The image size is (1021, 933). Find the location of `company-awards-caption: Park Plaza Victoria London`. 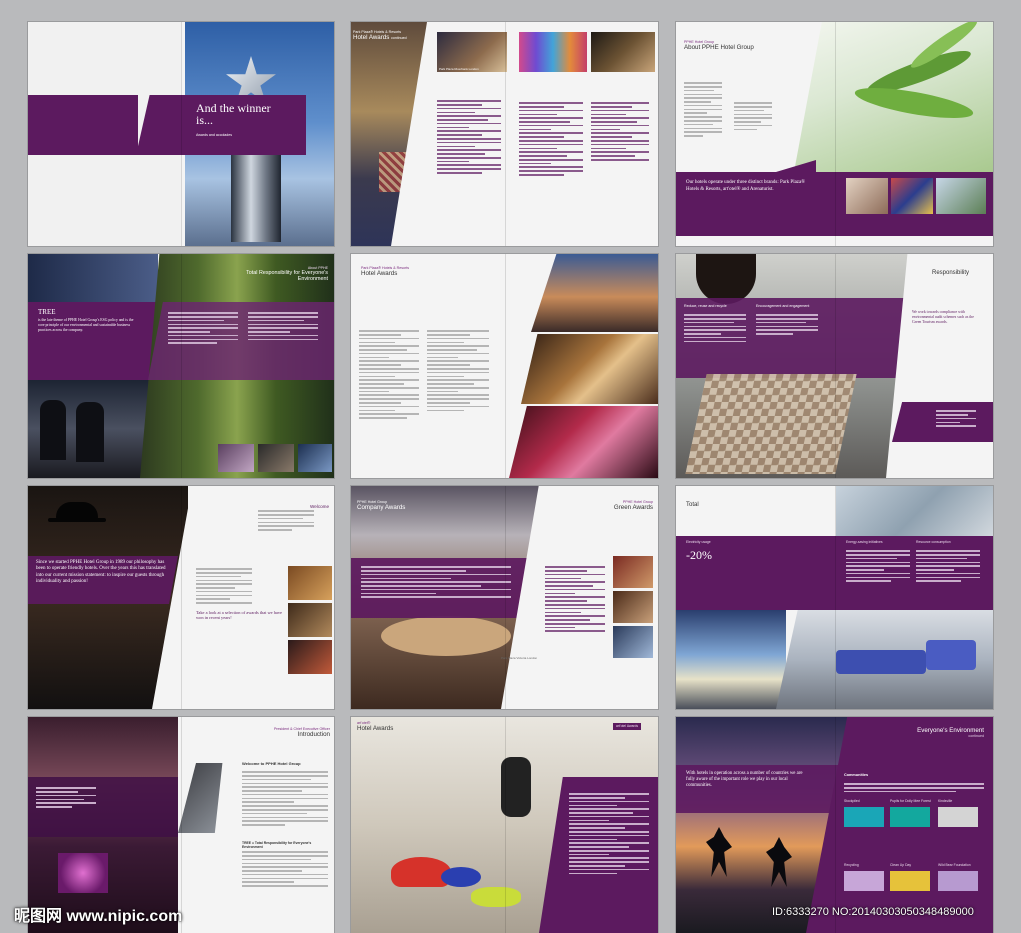

company-awards-caption: Park Plaza Victoria London is located at coordinates (519, 658).